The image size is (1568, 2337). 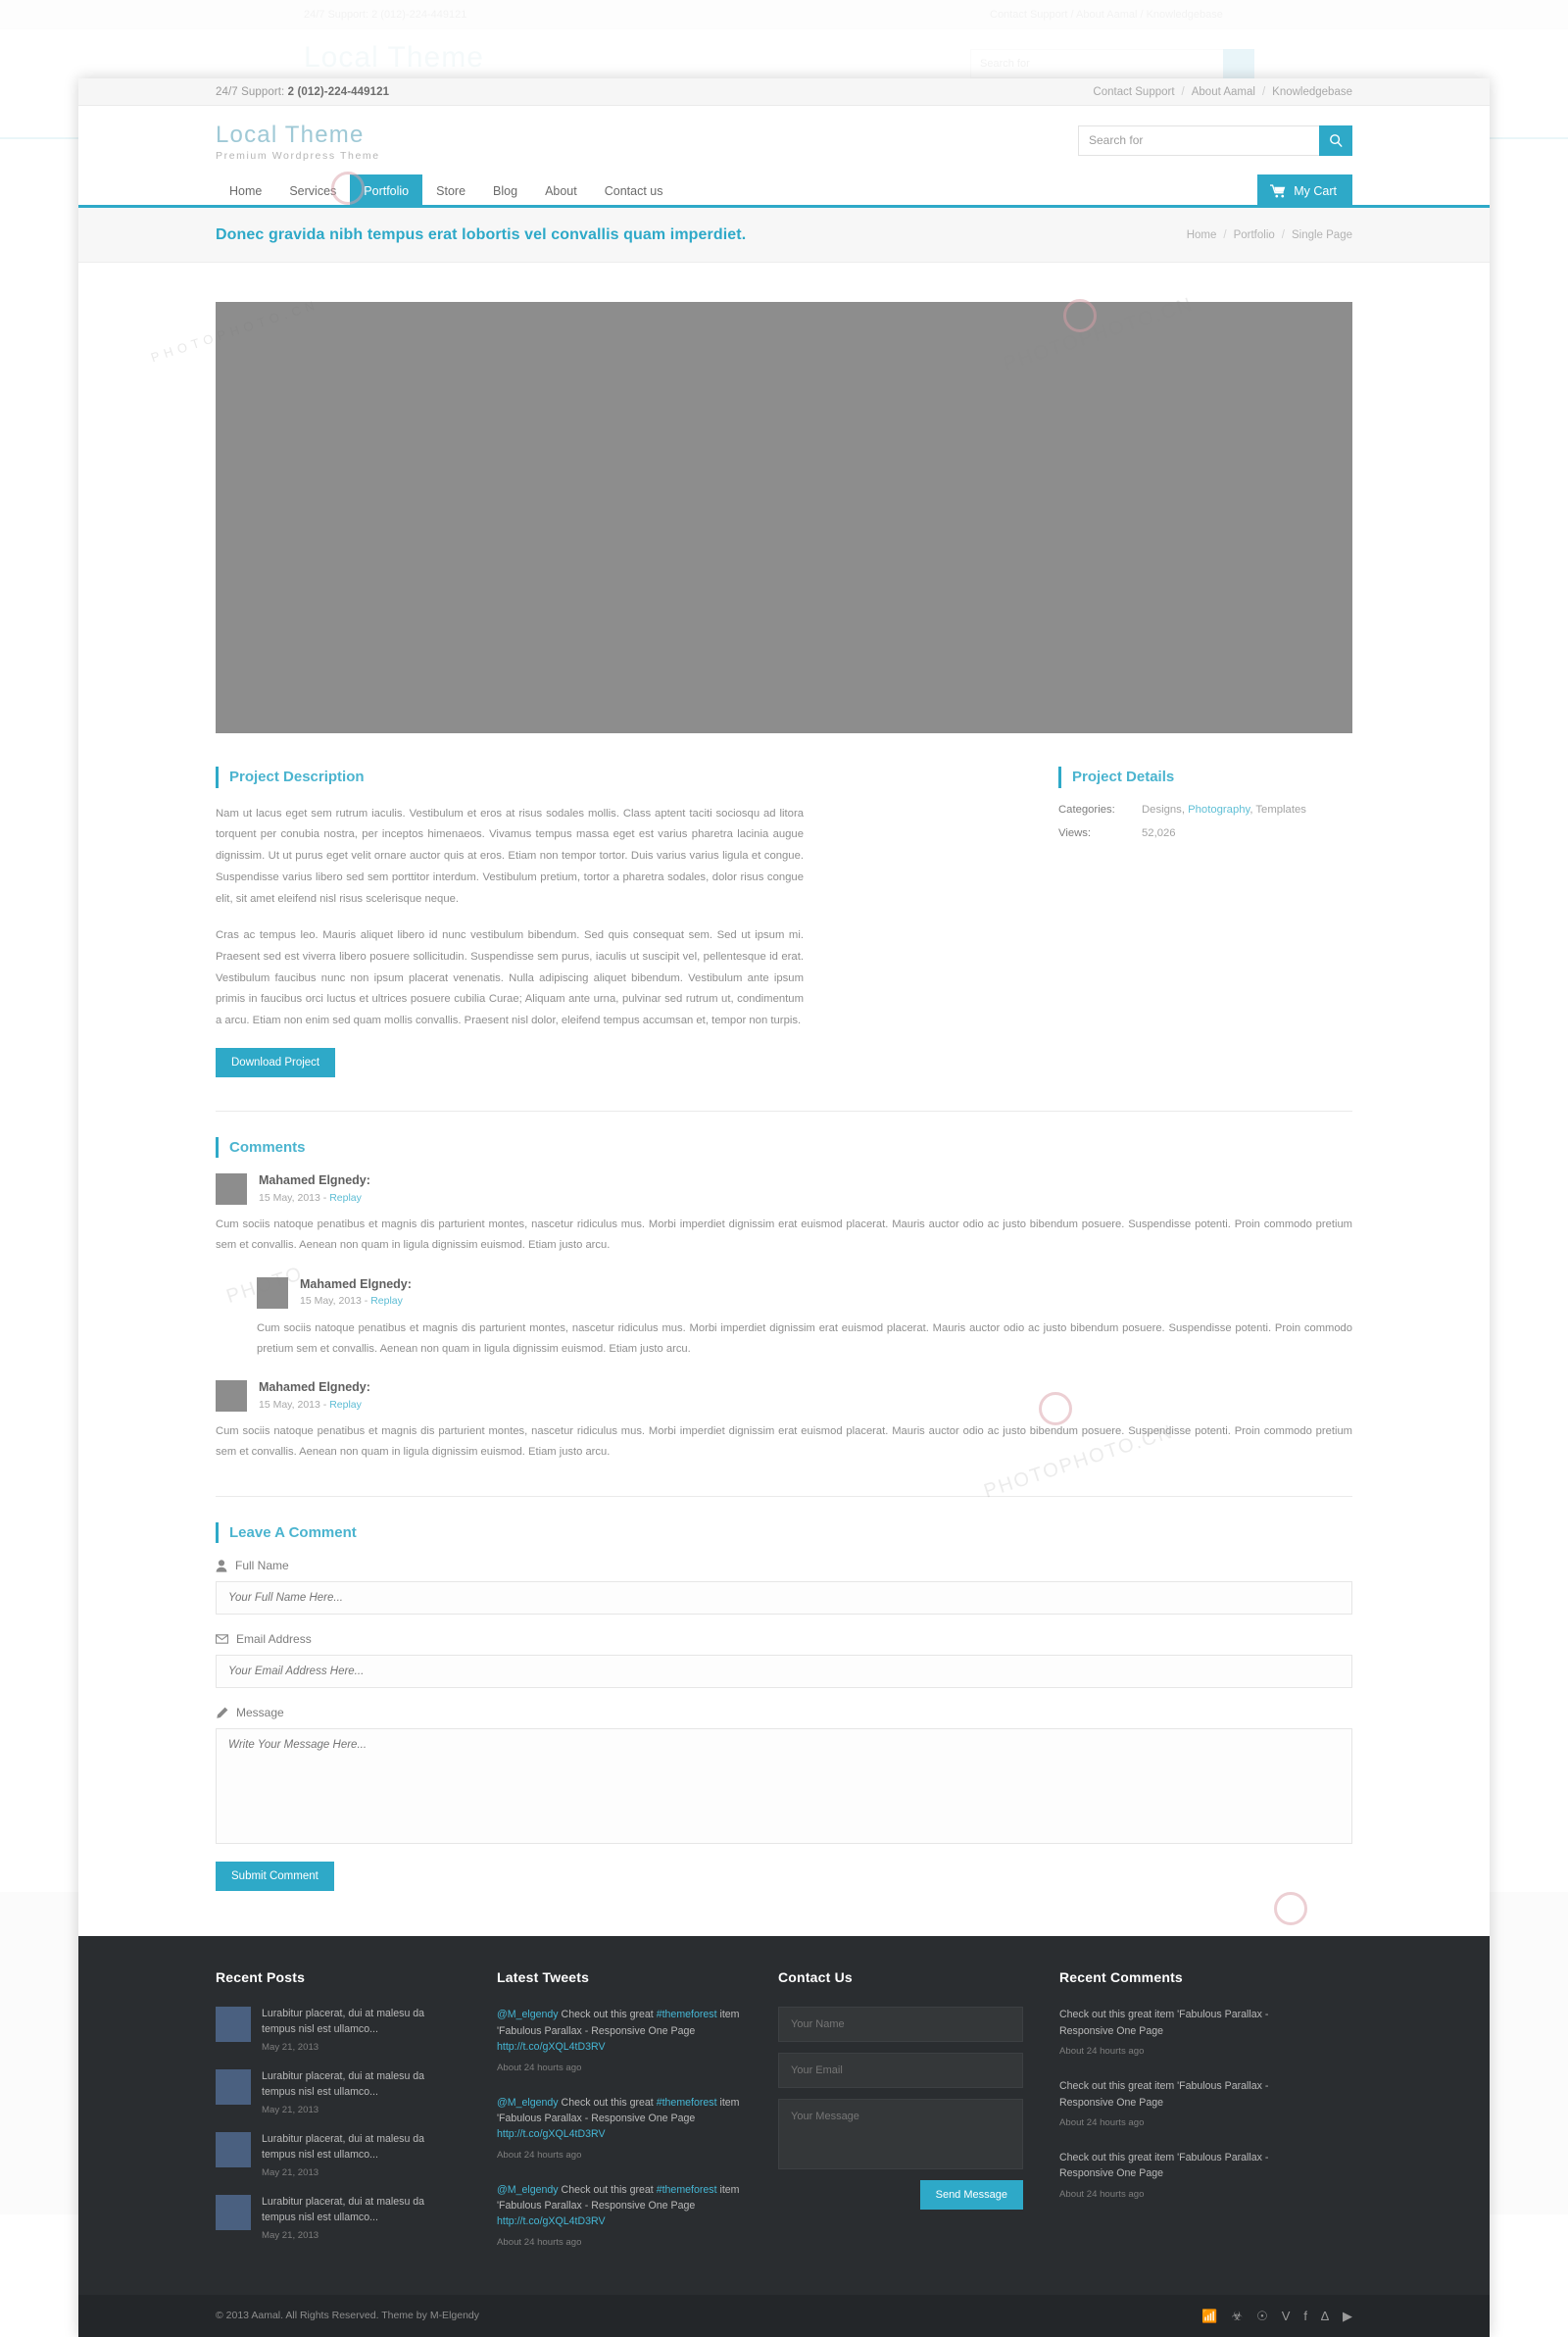 I want to click on project-hero-image, so click(x=784, y=517).